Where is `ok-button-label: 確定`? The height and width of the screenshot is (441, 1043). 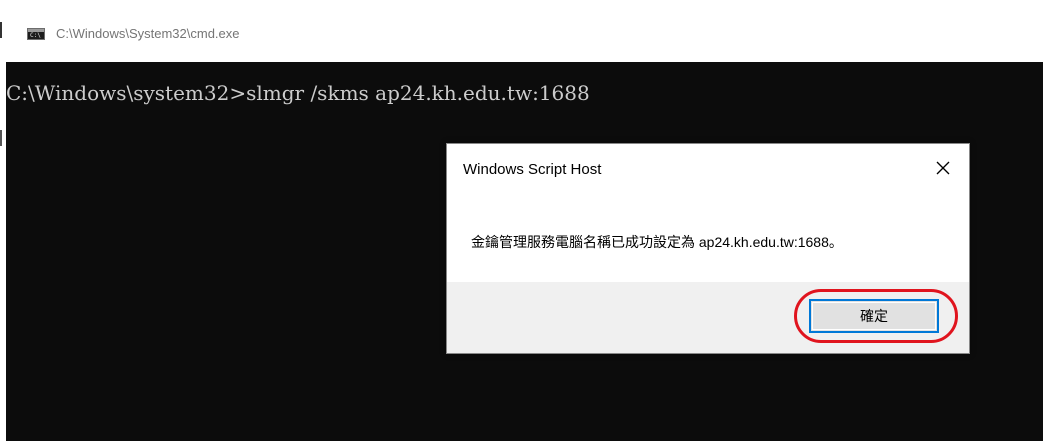
ok-button-label: 確定 is located at coordinates (874, 316).